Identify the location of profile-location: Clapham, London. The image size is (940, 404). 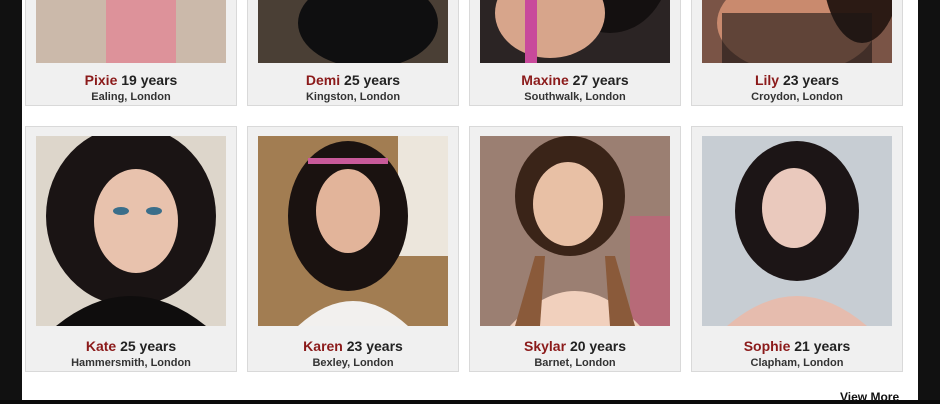
(797, 363).